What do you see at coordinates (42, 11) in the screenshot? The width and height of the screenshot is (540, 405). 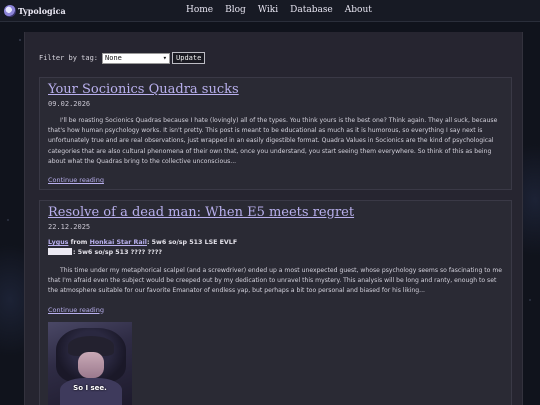 I see `brand-name: Typologica` at bounding box center [42, 11].